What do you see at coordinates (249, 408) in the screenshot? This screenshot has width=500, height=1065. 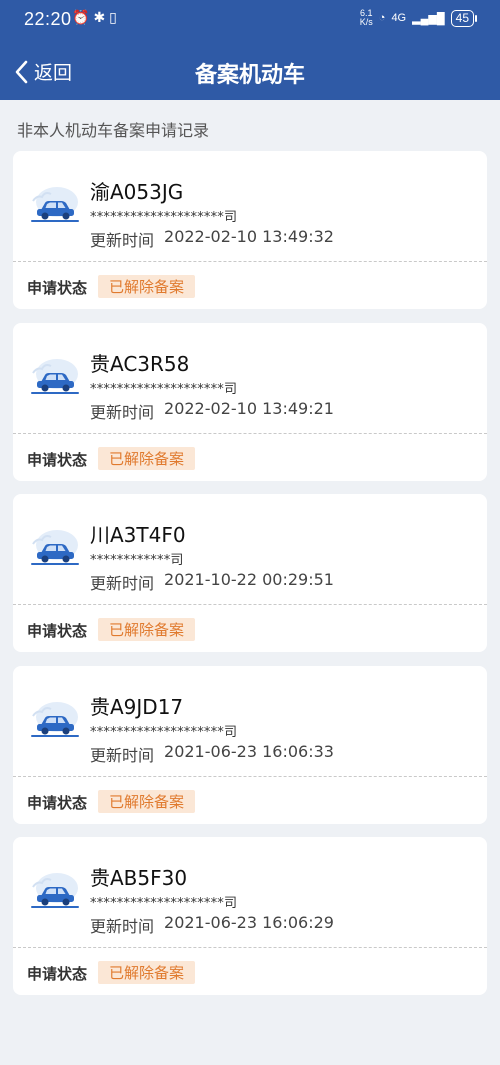 I see `updated-time: 2022-02-10 13:49:21` at bounding box center [249, 408].